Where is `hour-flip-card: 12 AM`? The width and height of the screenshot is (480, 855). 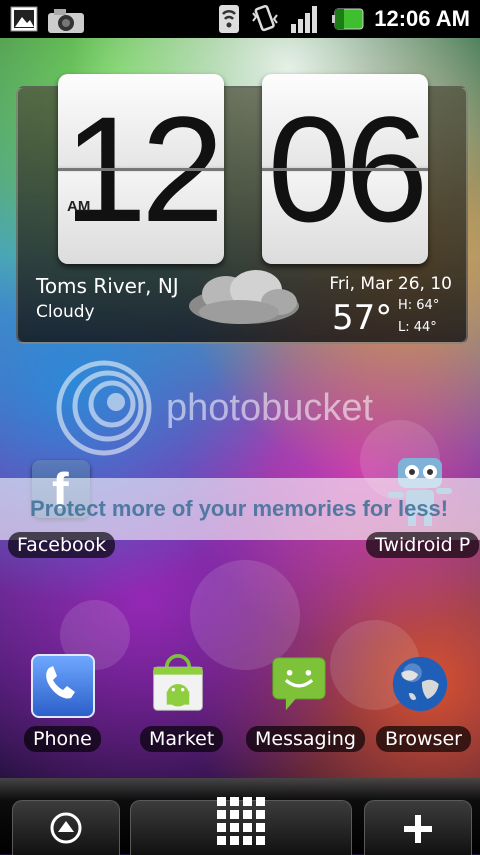
hour-flip-card: 12 AM is located at coordinates (141, 169).